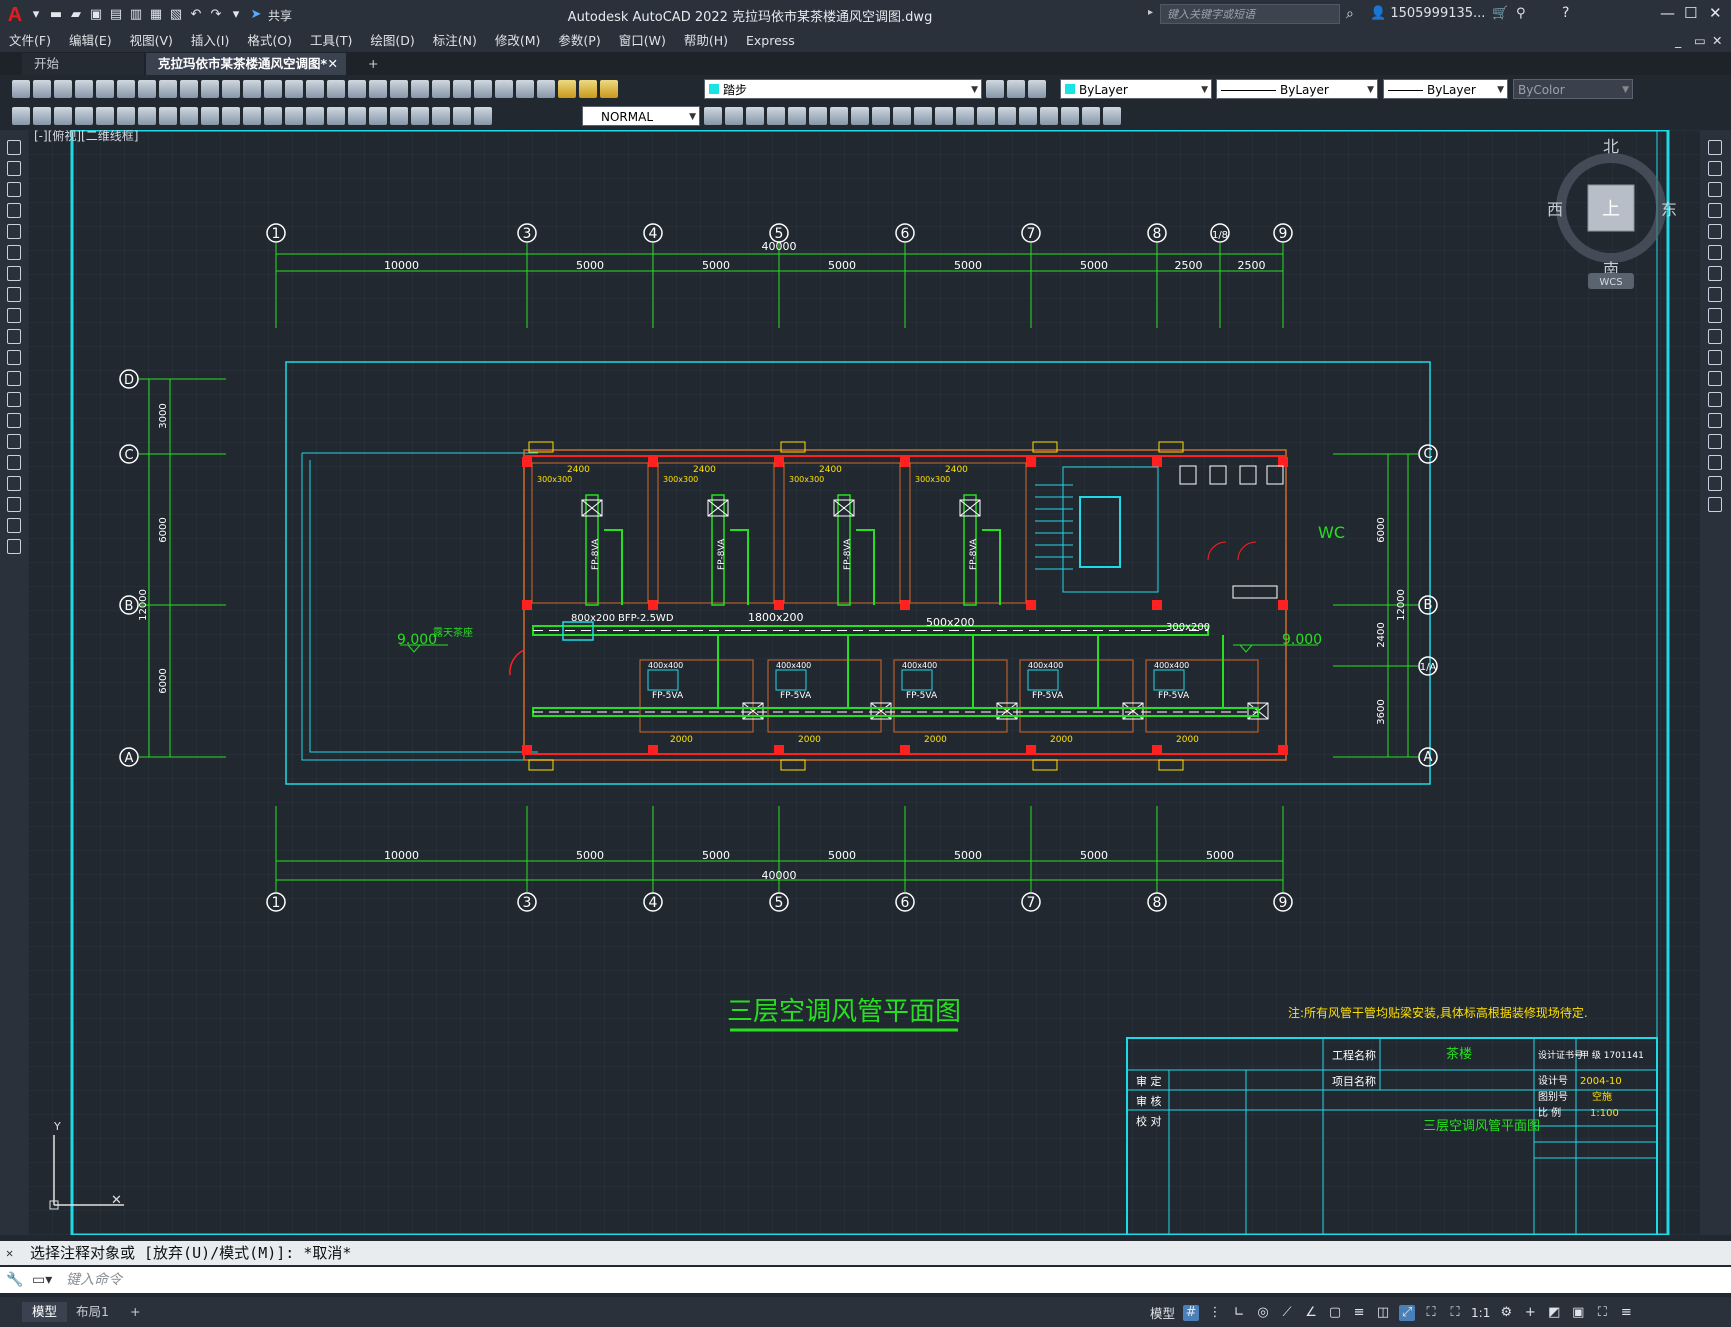 Image resolution: width=1731 pixels, height=1327 pixels. I want to click on layer-lock-icon, so click(609, 89).